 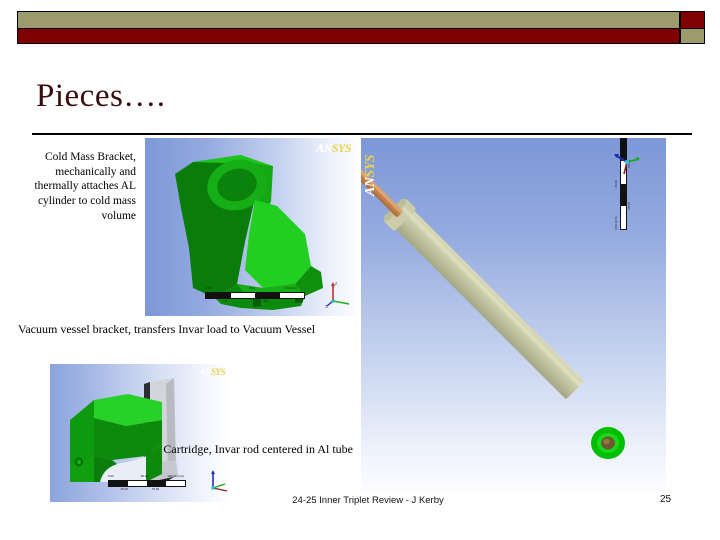 I want to click on footer-review-label: 24-25 Inner Triplet Review - J Kerby, so click(x=368, y=500).